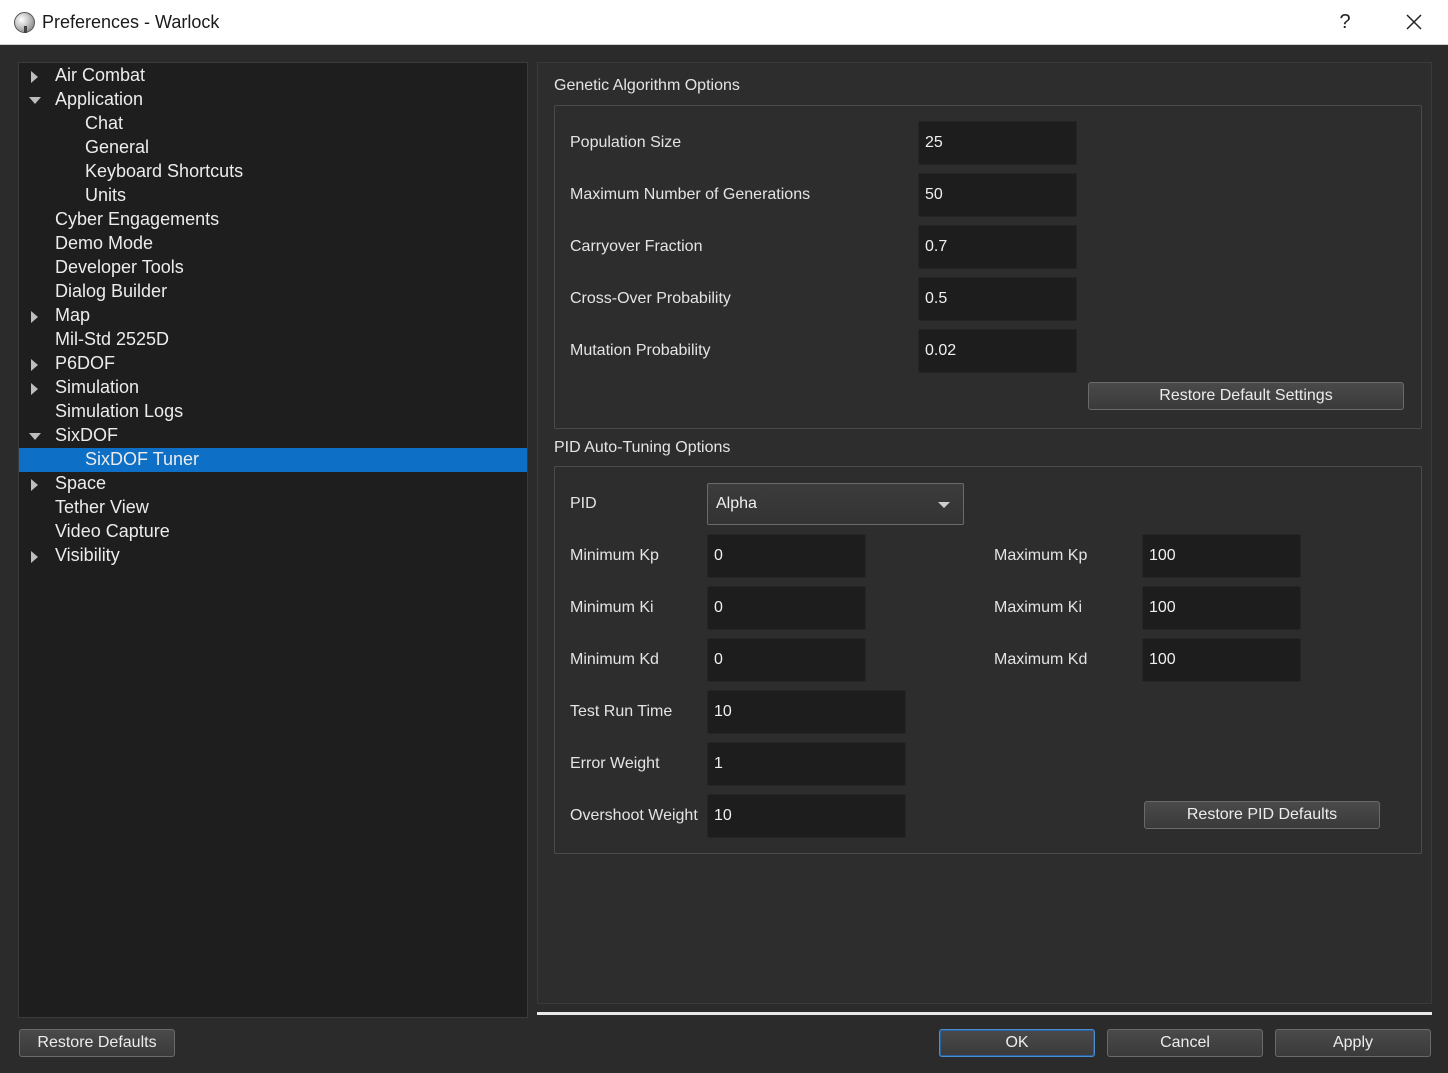  I want to click on tree-item-label: Map, so click(73, 315).